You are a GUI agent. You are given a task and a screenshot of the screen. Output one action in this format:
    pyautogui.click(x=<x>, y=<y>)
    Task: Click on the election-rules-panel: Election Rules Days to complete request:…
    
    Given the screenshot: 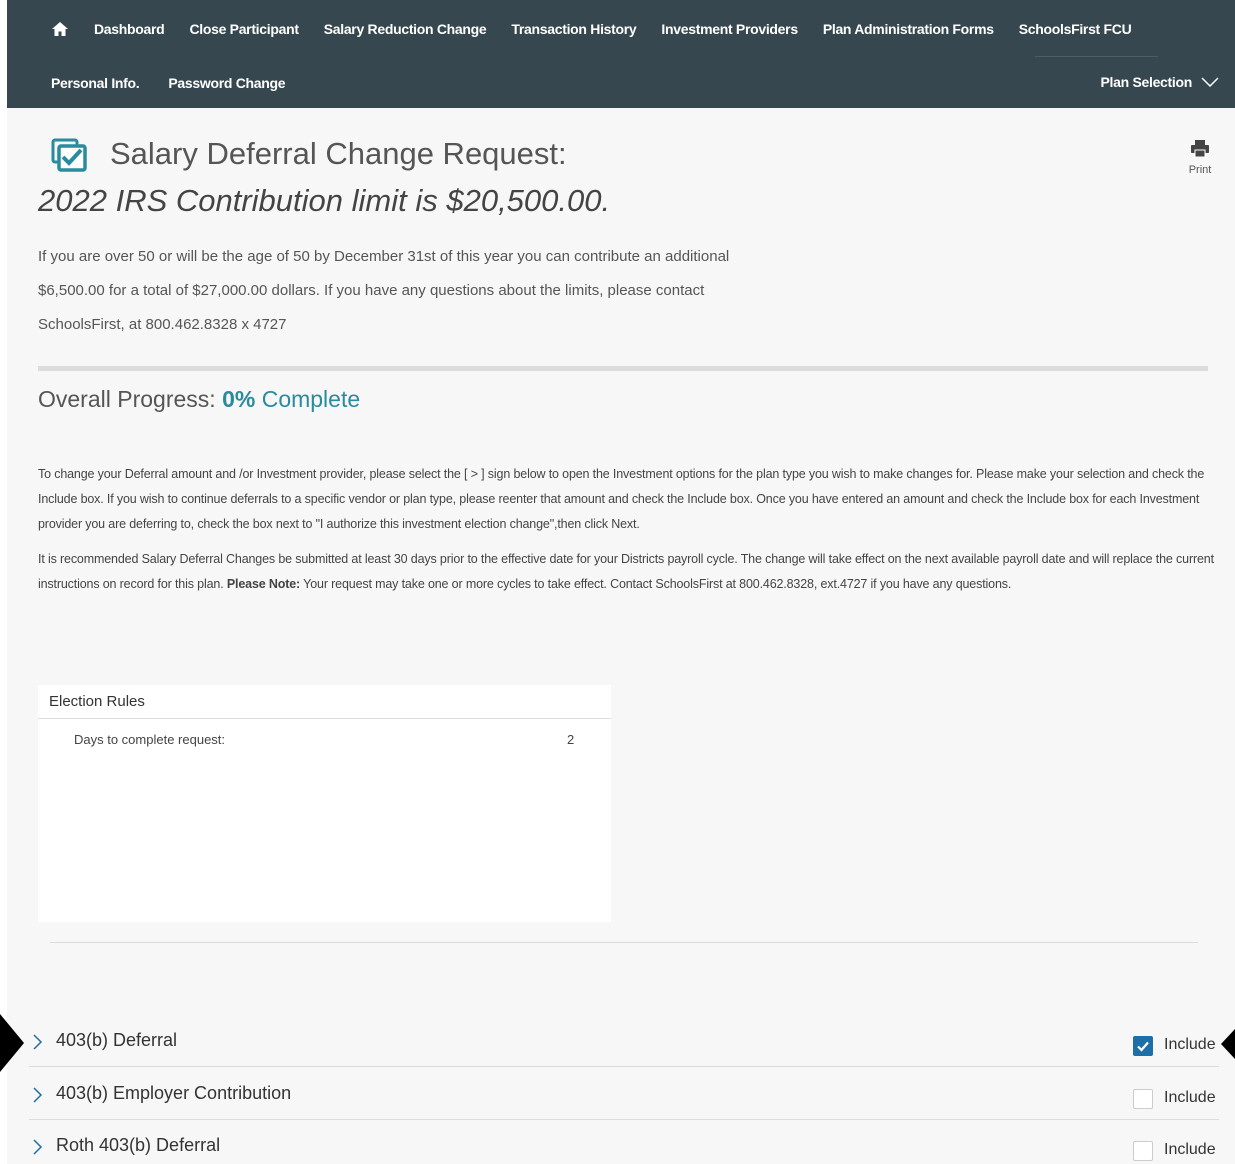 What is the action you would take?
    pyautogui.click(x=324, y=803)
    